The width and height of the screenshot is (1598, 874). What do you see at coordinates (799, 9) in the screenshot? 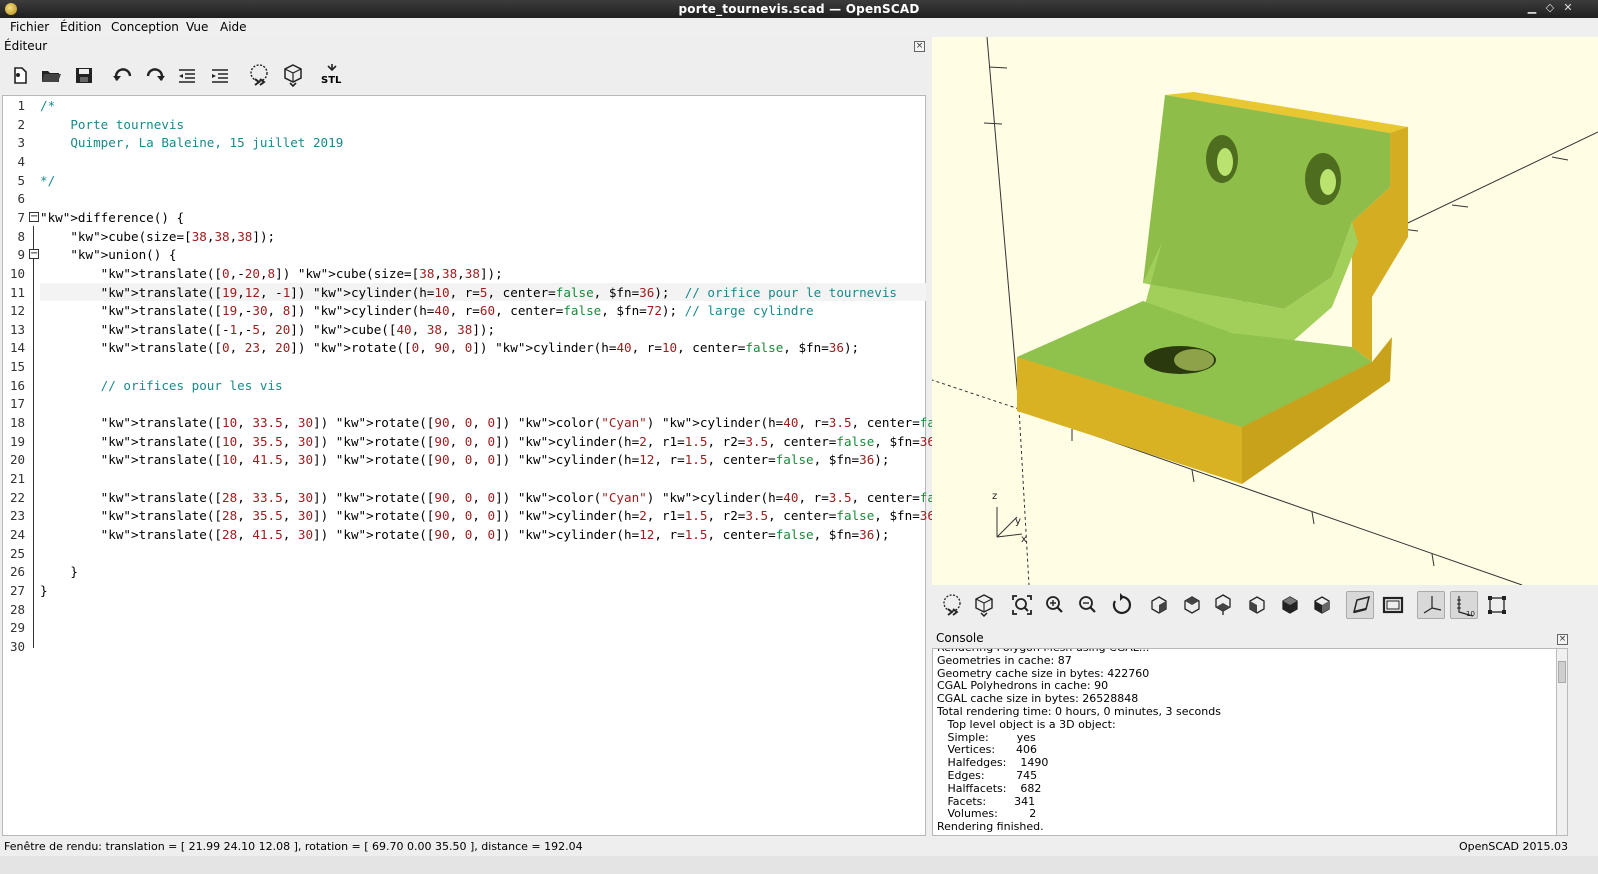
I see `window-title: porte_tournevis.scad — OpenSCAD` at bounding box center [799, 9].